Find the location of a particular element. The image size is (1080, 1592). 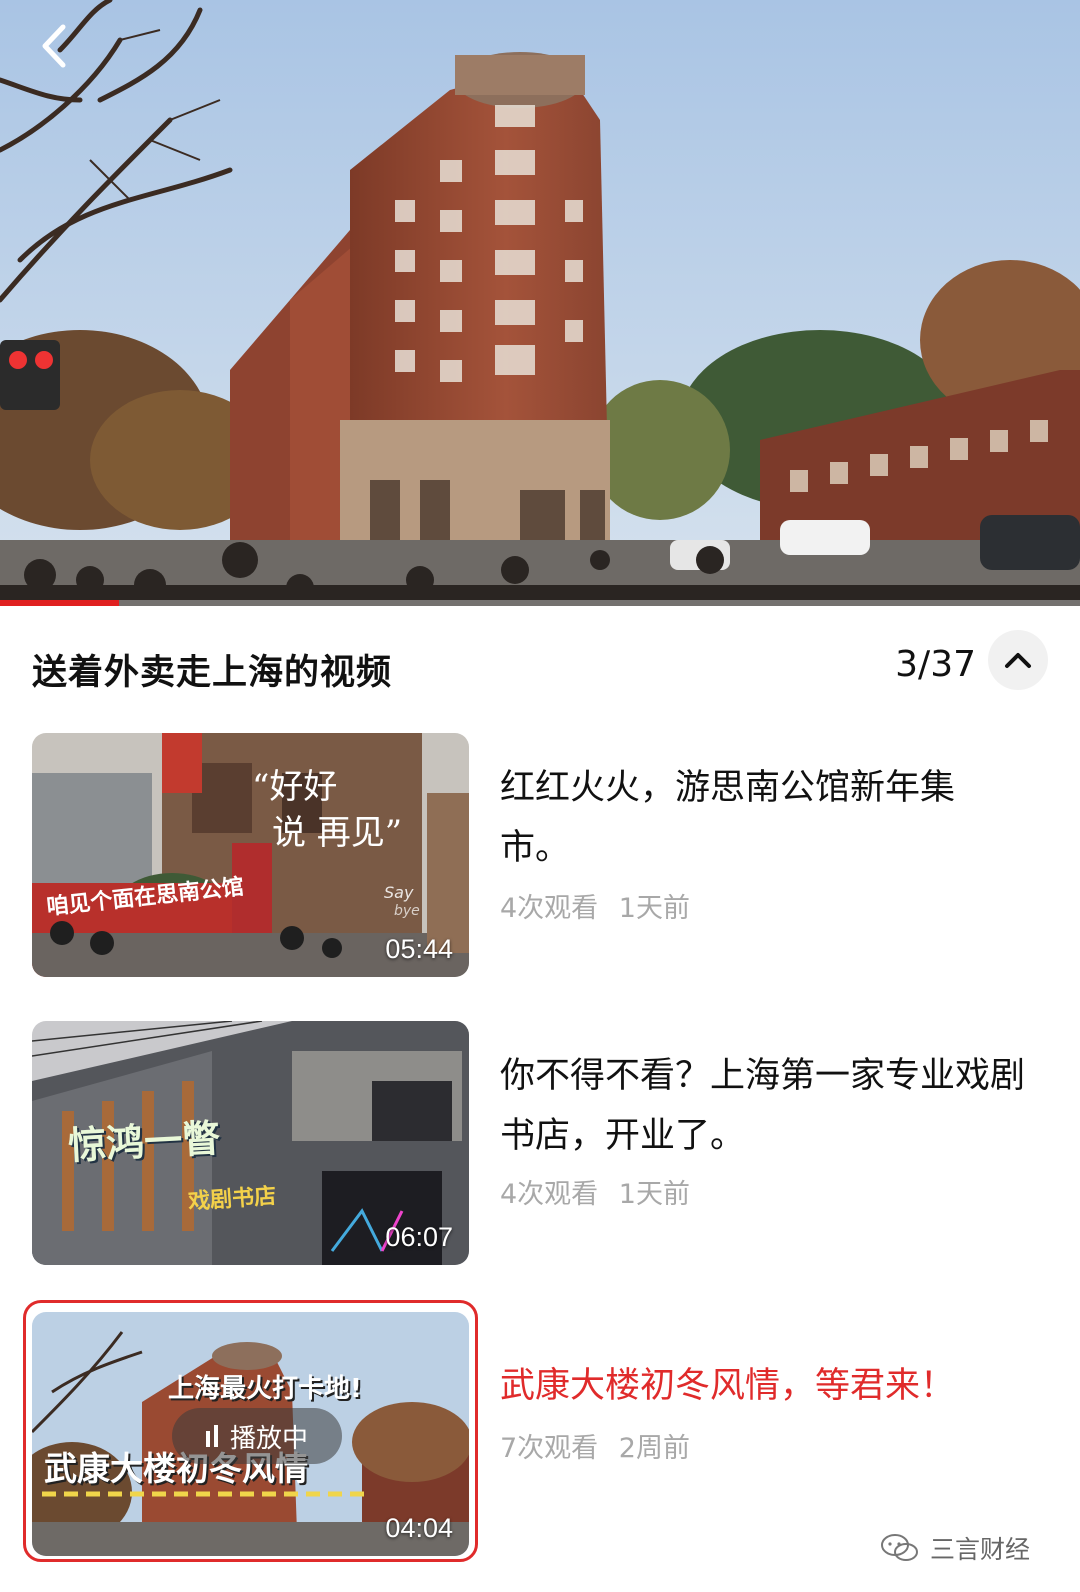

source-watermark: 三言财经 is located at coordinates (955, 1548).